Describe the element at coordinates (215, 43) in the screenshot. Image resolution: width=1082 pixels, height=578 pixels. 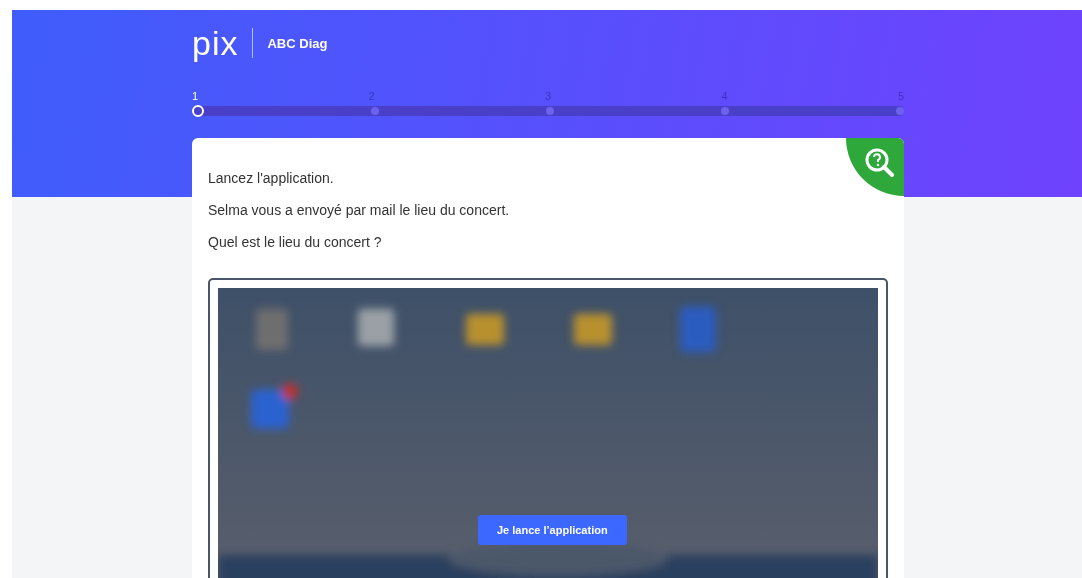
I see `logo: pix` at that location.